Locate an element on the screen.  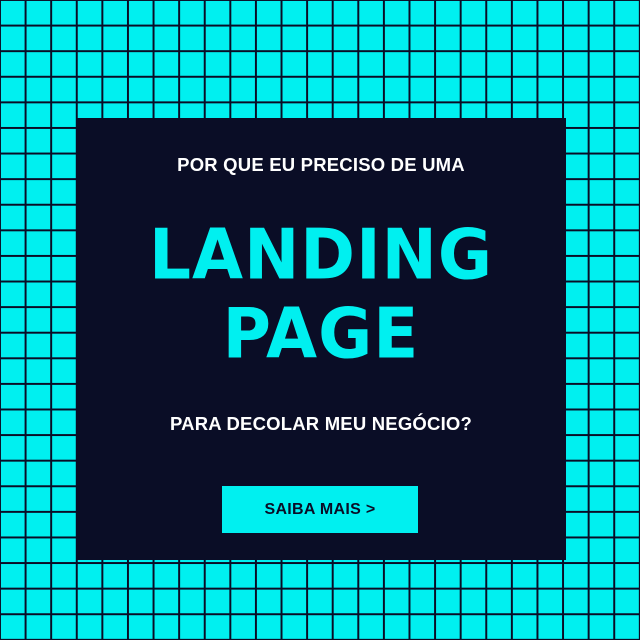
saiba-mais-button: SAIBA MAIS > is located at coordinates (320, 509).